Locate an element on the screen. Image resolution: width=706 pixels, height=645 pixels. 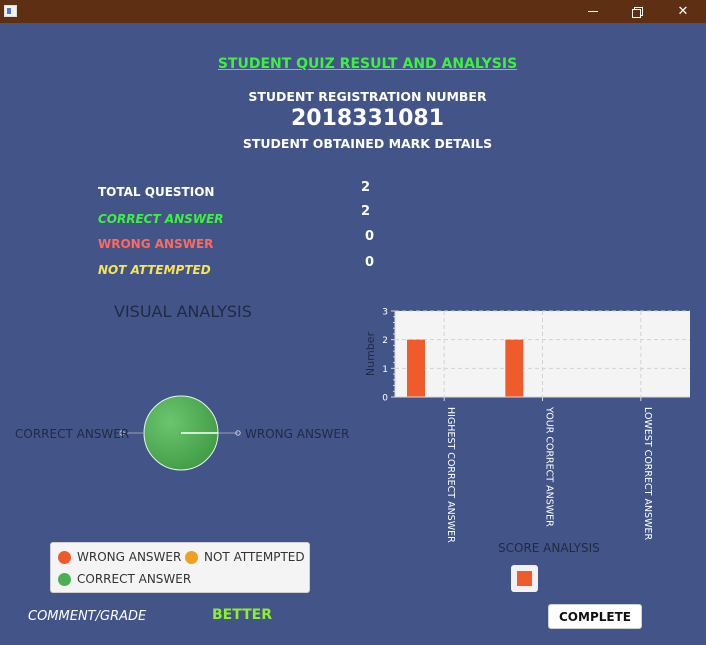
minimize-button is located at coordinates (593, 11).